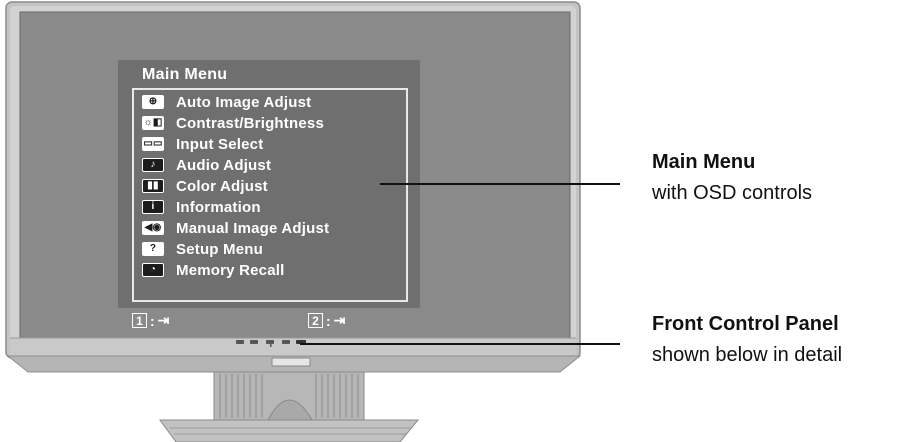 The height and width of the screenshot is (442, 909). Describe the element at coordinates (219, 249) in the screenshot. I see `menu-item-label: Setup Menu` at that location.